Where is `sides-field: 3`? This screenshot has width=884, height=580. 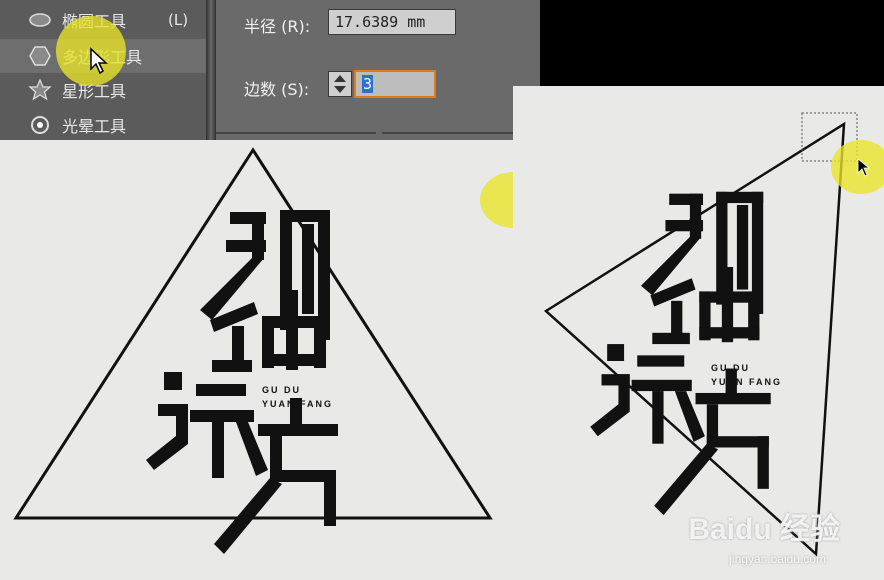 sides-field: 3 is located at coordinates (395, 84).